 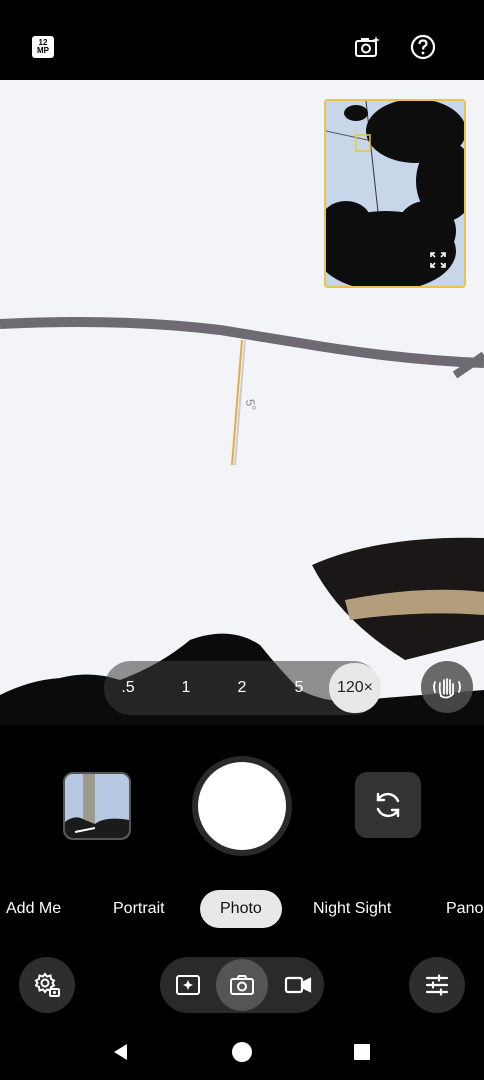 I want to click on zoom-option-active: 120×, so click(x=355, y=688).